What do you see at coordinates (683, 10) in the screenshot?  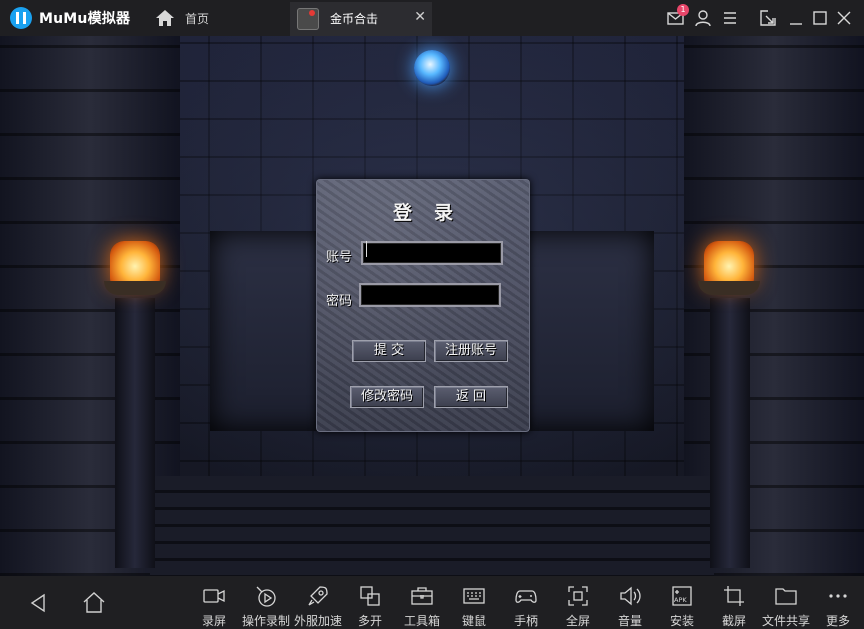 I see `mail-badge: 1` at bounding box center [683, 10].